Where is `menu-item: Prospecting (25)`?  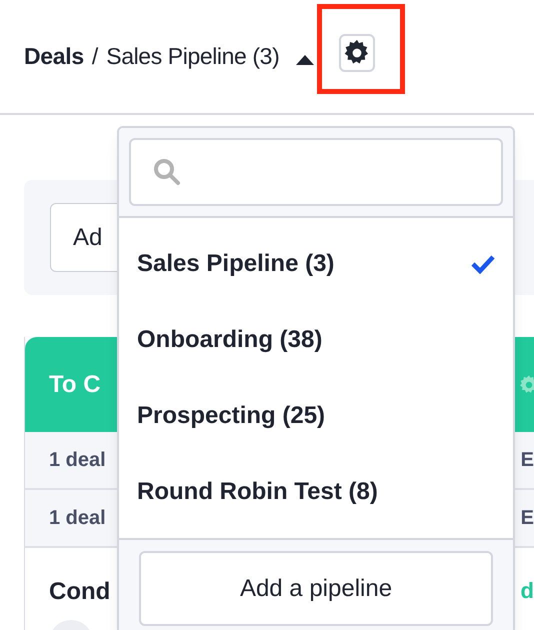
menu-item: Prospecting (25) is located at coordinates (316, 416).